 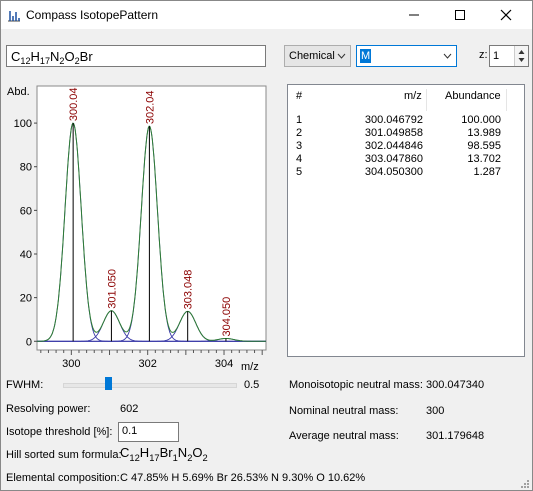 I want to click on charge-label: z:, so click(x=483, y=55).